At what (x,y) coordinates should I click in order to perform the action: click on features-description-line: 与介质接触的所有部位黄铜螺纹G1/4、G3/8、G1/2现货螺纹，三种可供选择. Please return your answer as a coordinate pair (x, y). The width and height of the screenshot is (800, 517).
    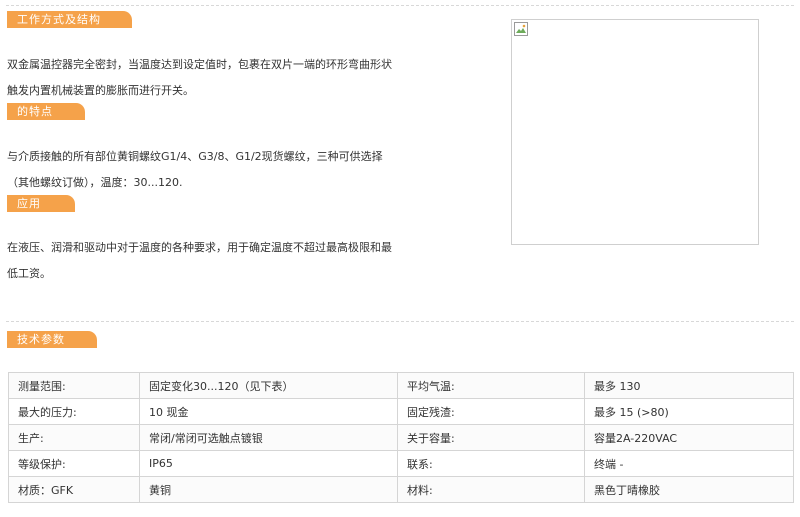
    Looking at the image, I should click on (195, 156).